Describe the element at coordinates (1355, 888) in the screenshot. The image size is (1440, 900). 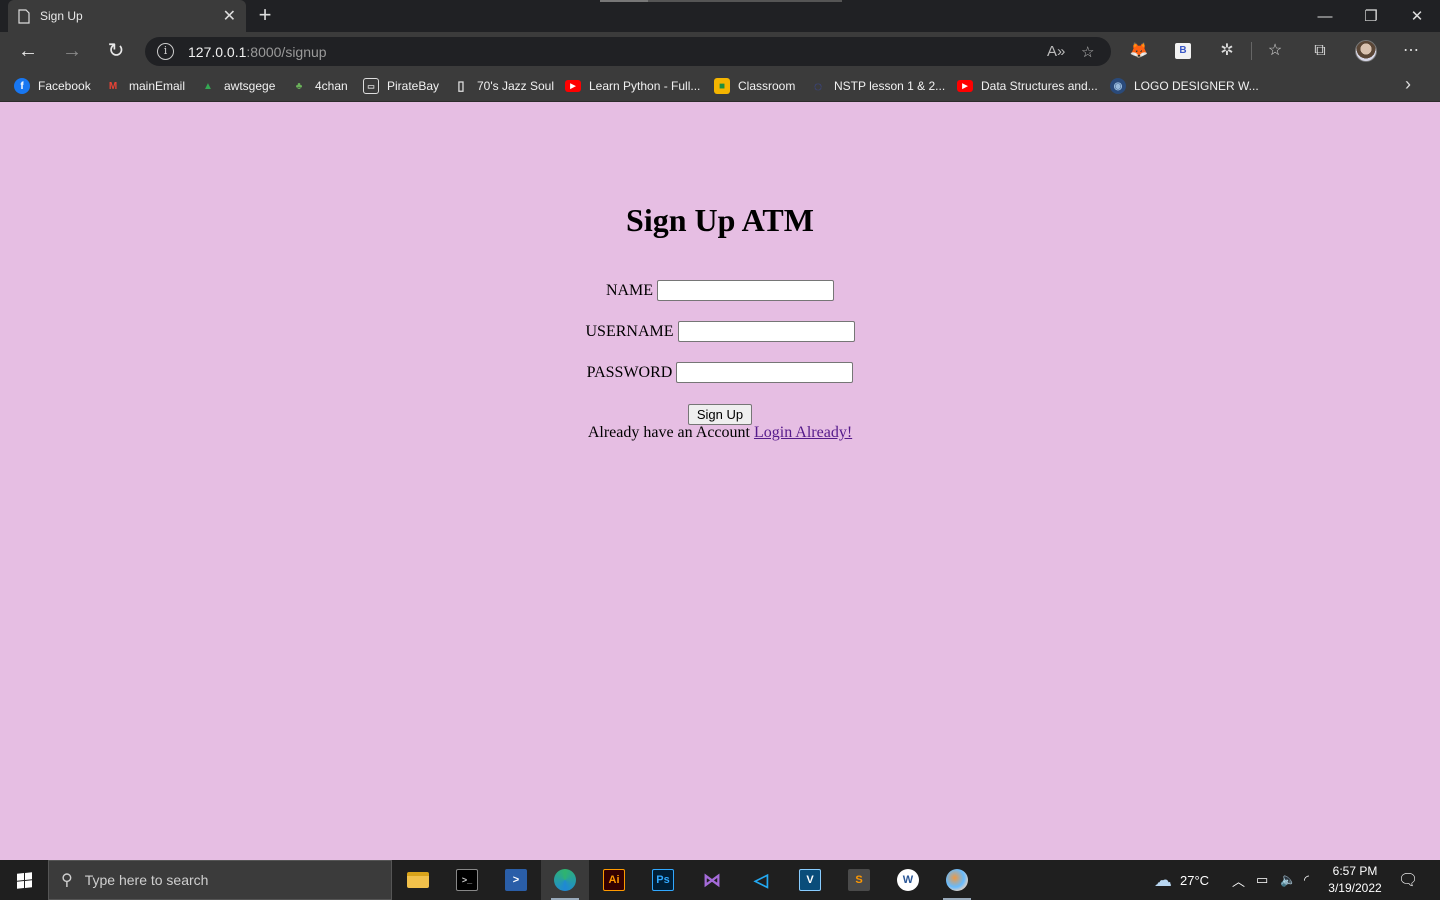
I see `clock-date: 3/19/2022` at that location.